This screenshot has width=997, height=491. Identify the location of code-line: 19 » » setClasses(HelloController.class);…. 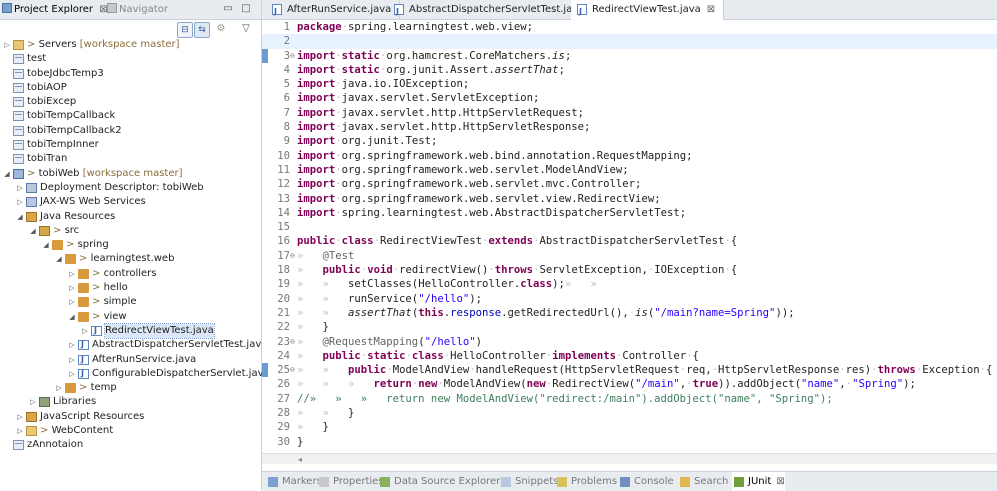
(629, 284).